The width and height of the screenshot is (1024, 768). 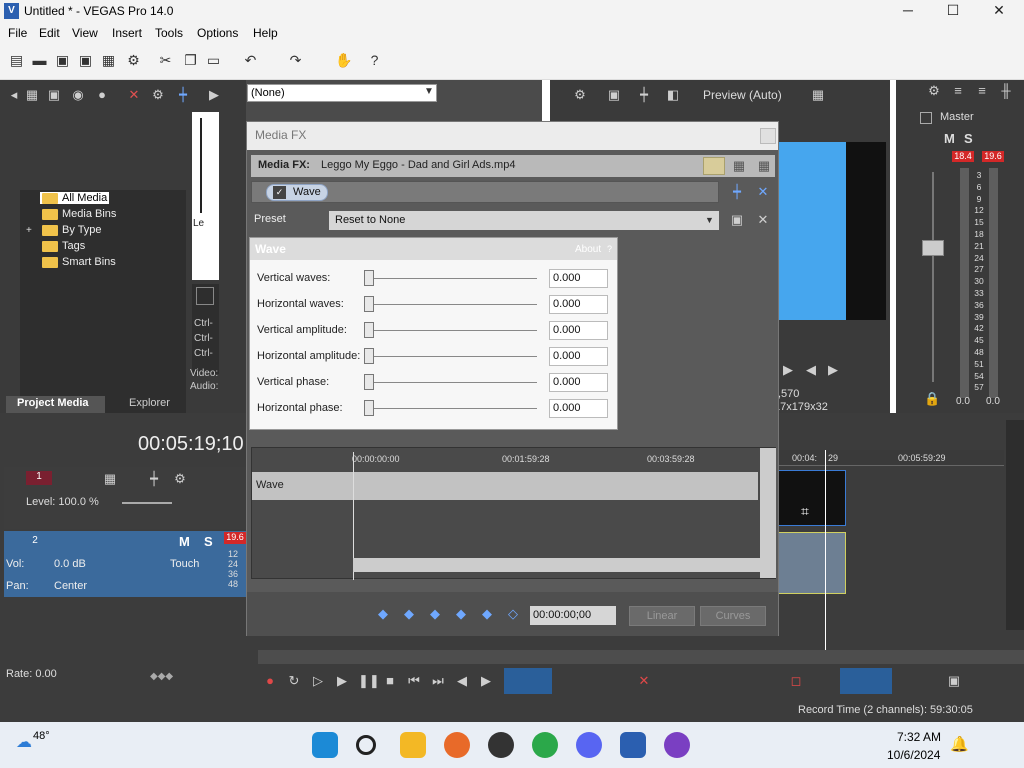 I want to click on save-icon: ▣, so click(x=62, y=60).